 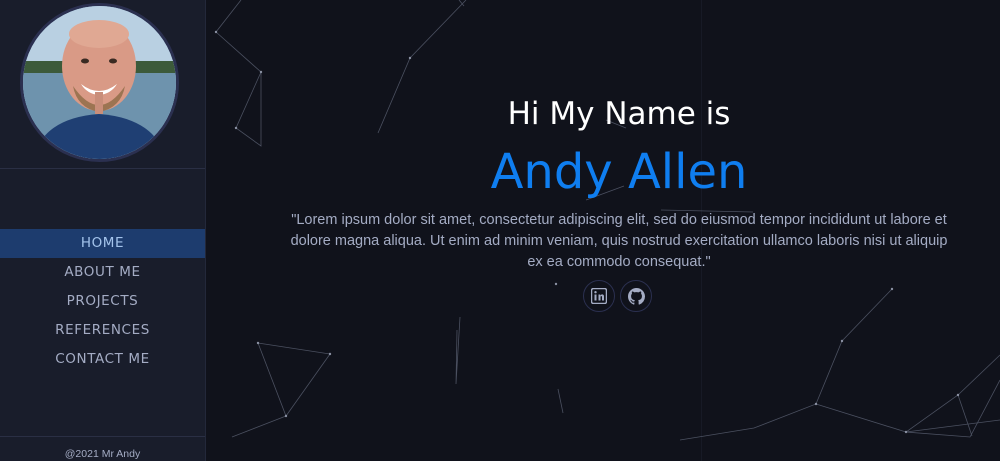 What do you see at coordinates (102, 454) in the screenshot?
I see `copyright-text: @2021 Mr Andy` at bounding box center [102, 454].